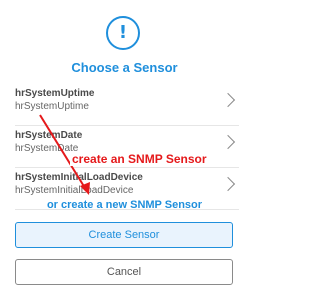 The image size is (320, 300). I want to click on sensor-name: hrSystemDate, so click(49, 135).